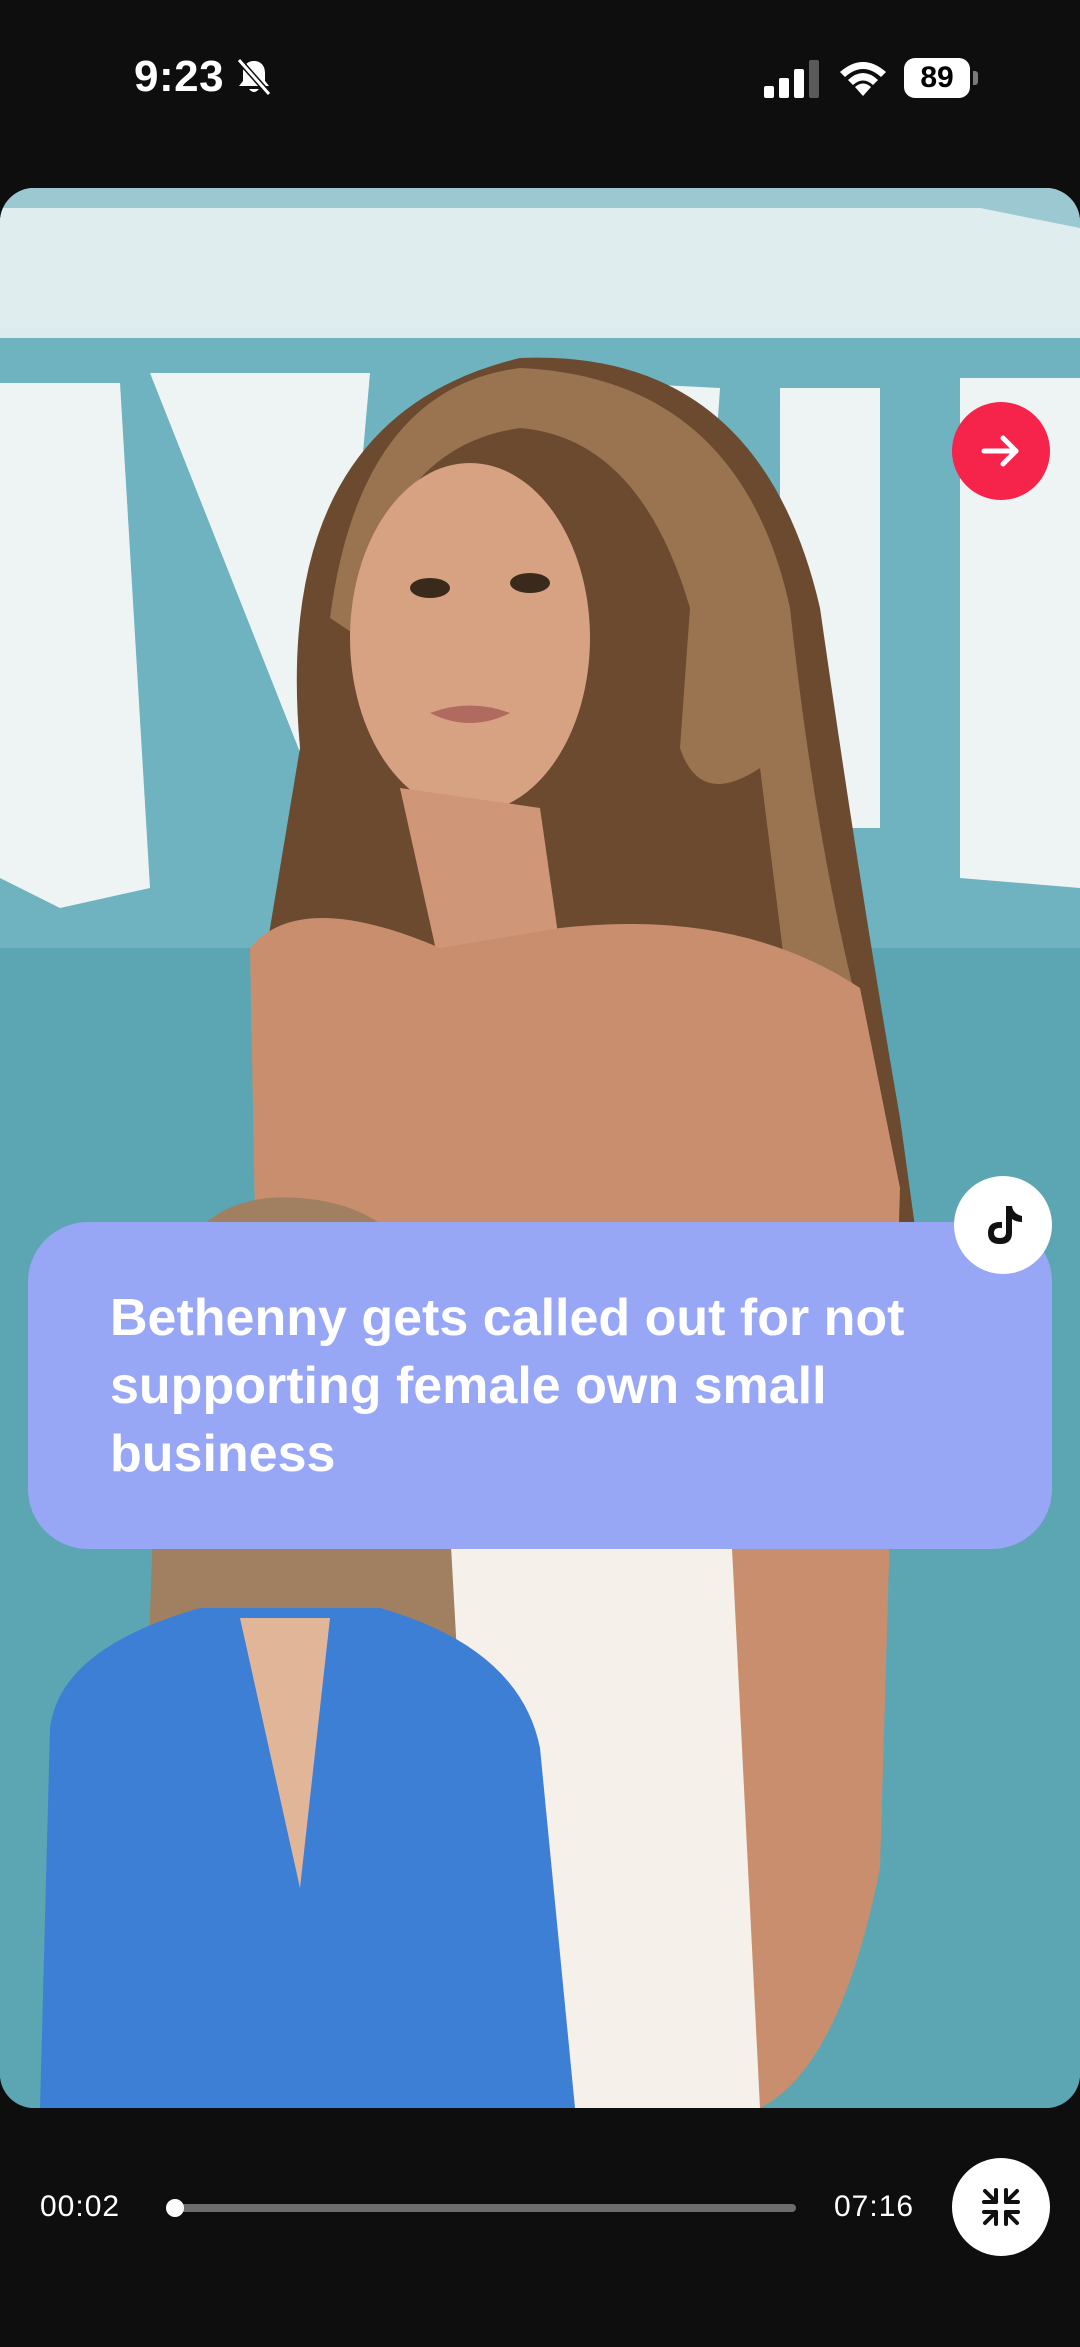 This screenshot has width=1080, height=2347. What do you see at coordinates (975, 78) in the screenshot?
I see `battery-cap` at bounding box center [975, 78].